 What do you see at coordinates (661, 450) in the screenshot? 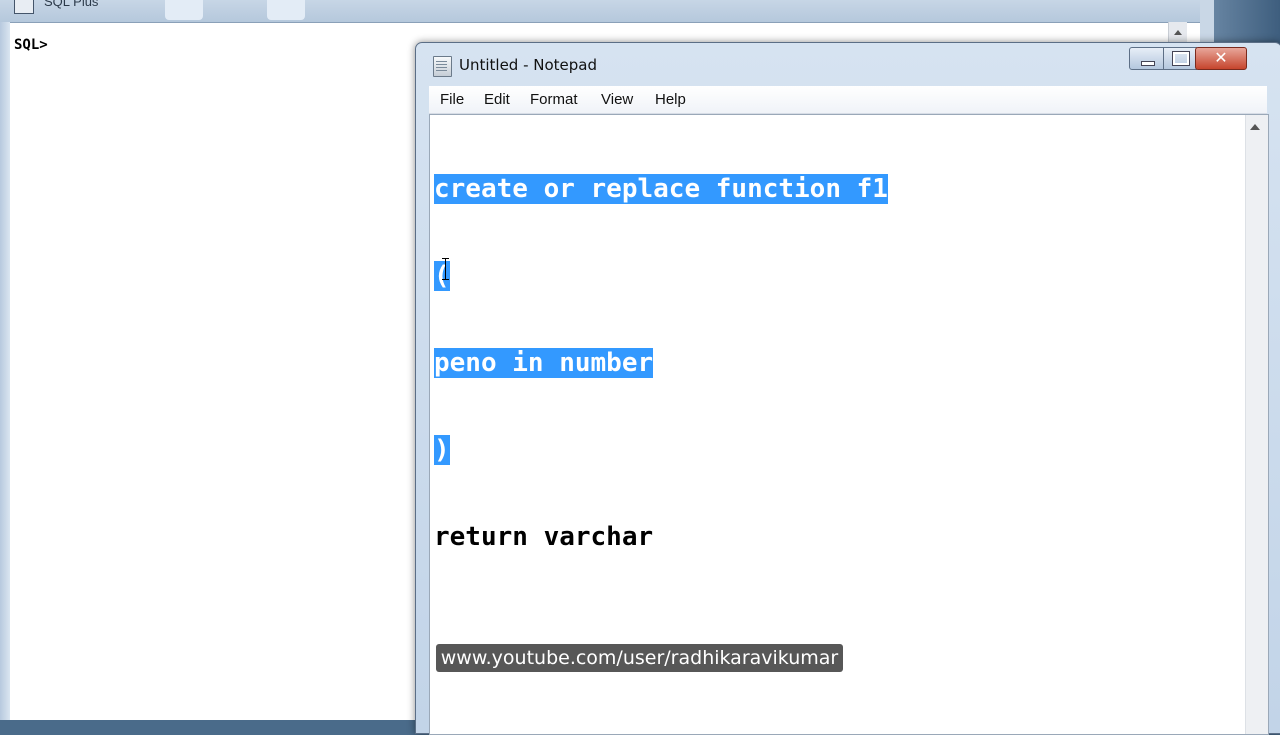
I see `text-line: )` at bounding box center [661, 450].